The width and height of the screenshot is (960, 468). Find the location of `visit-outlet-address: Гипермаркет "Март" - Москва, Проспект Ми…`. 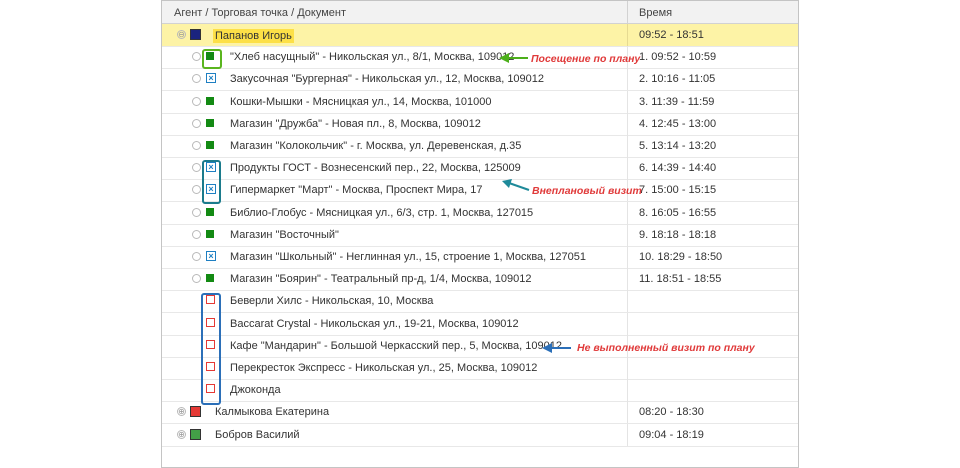

visit-outlet-address: Гипермаркет "Март" - Москва, Проспект Ми… is located at coordinates (356, 190).